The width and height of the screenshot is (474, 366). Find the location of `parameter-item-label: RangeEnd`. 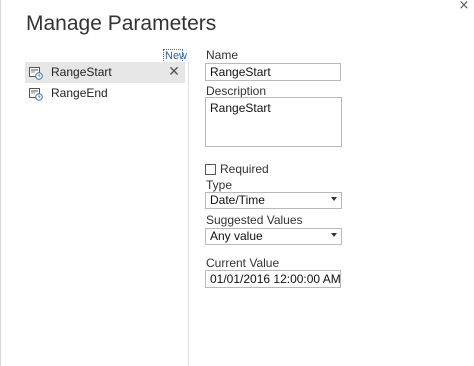

parameter-item-label: RangeEnd is located at coordinates (79, 93).